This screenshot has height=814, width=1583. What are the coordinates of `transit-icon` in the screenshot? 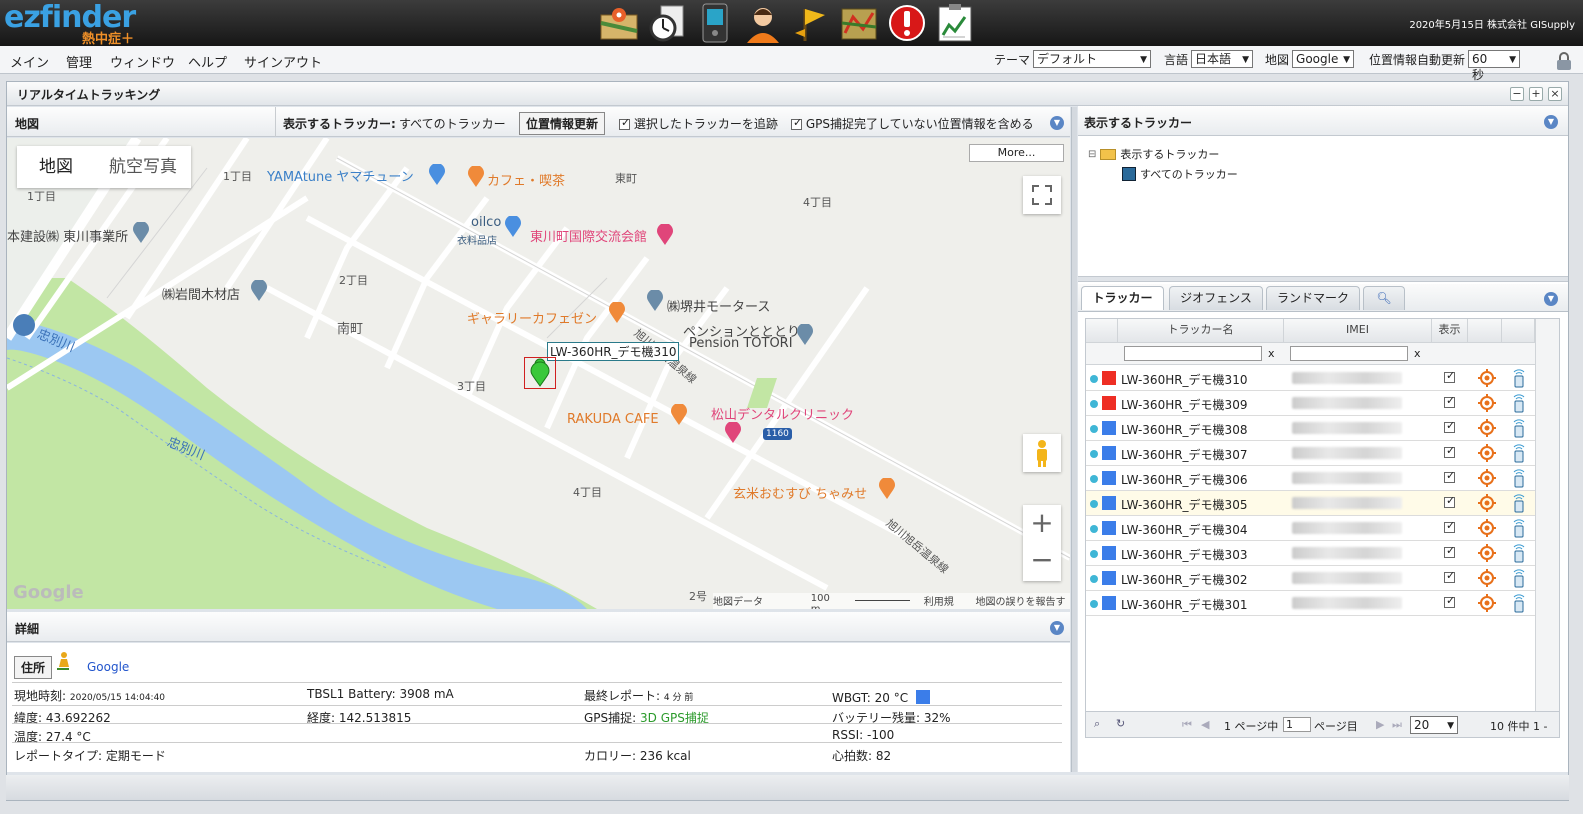 It's located at (24, 325).